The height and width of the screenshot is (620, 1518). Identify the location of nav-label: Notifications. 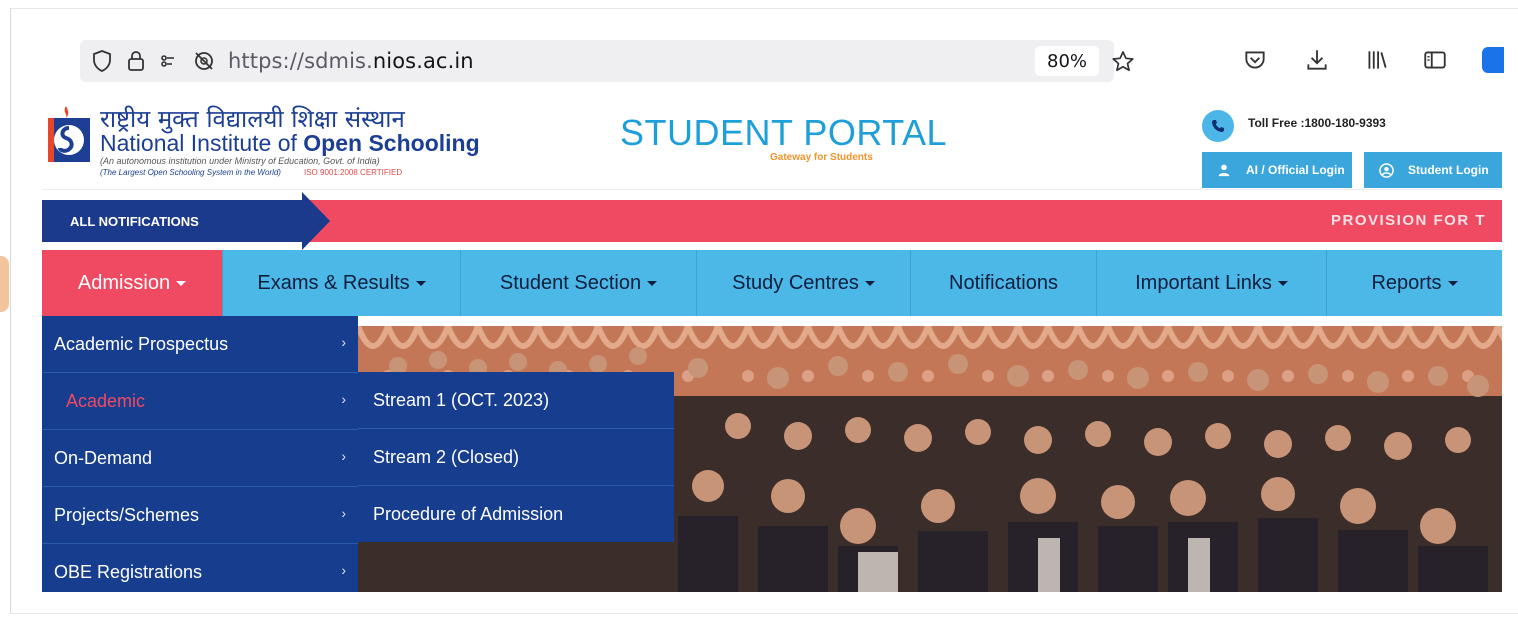
(1003, 282).